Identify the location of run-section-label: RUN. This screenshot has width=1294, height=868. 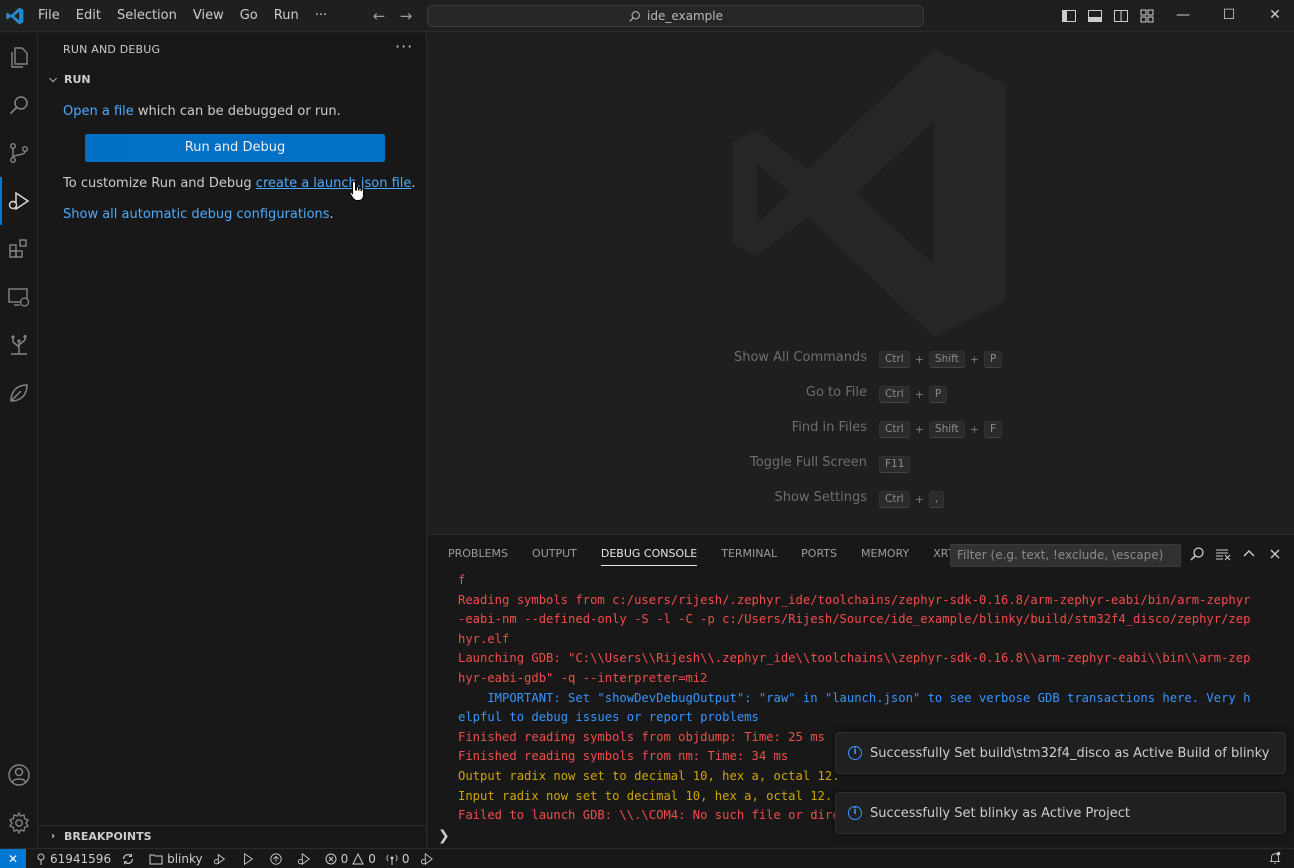
(77, 79).